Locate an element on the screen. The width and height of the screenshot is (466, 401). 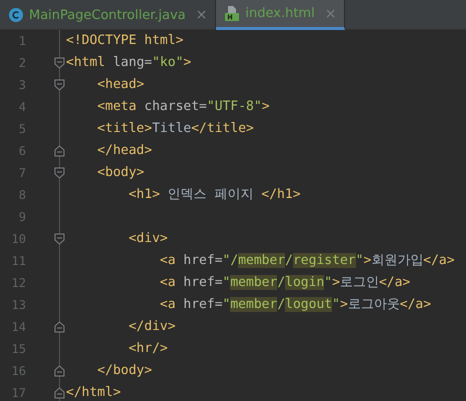
line-number: 13 is located at coordinates (18, 305).